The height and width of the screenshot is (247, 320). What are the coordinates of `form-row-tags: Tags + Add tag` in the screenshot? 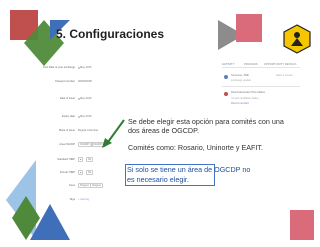 It's located at (86, 202).